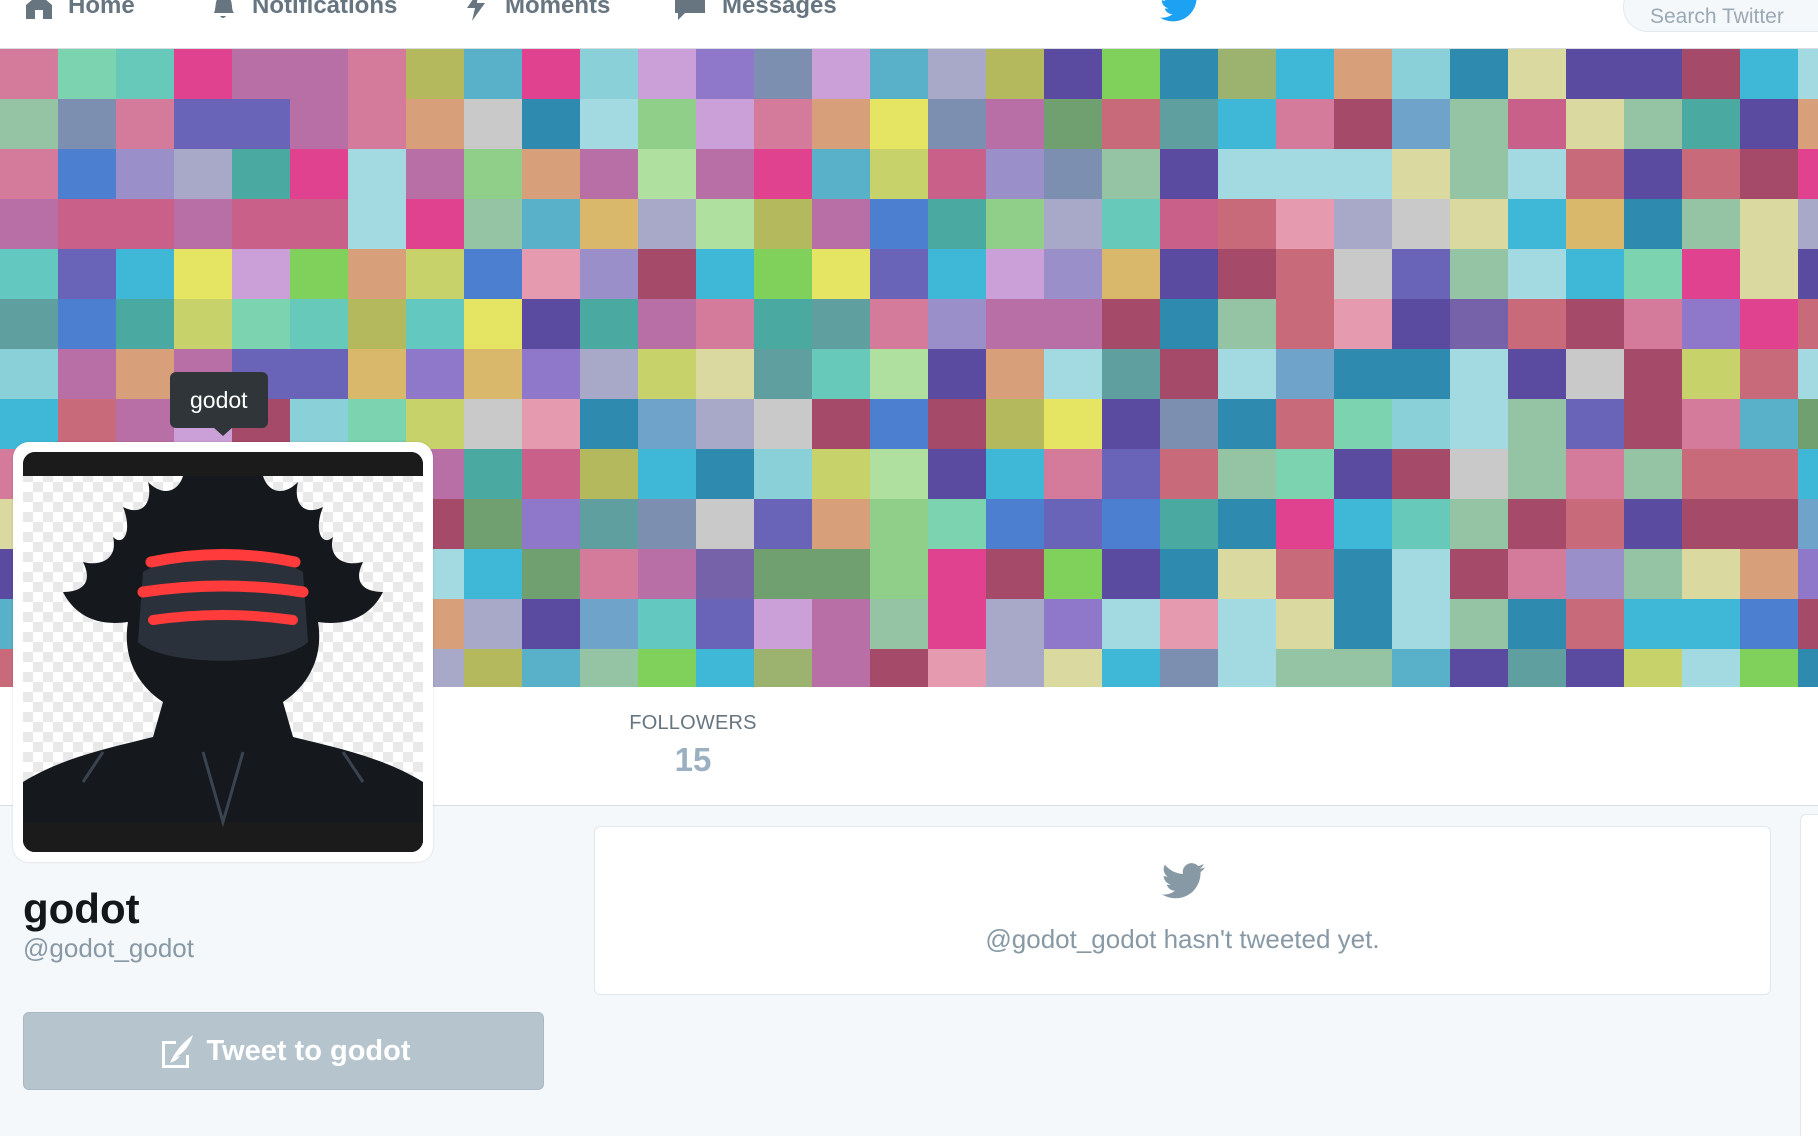  What do you see at coordinates (101, 9) in the screenshot?
I see `nav-home-label: Home` at bounding box center [101, 9].